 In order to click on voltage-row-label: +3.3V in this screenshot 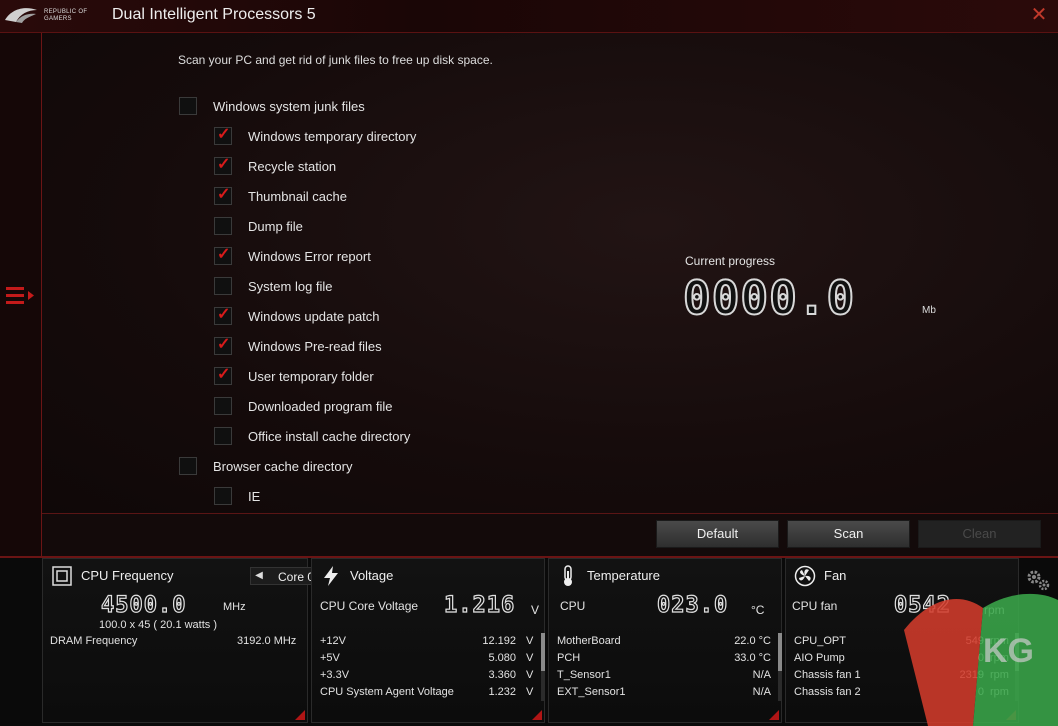, I will do `click(335, 675)`.